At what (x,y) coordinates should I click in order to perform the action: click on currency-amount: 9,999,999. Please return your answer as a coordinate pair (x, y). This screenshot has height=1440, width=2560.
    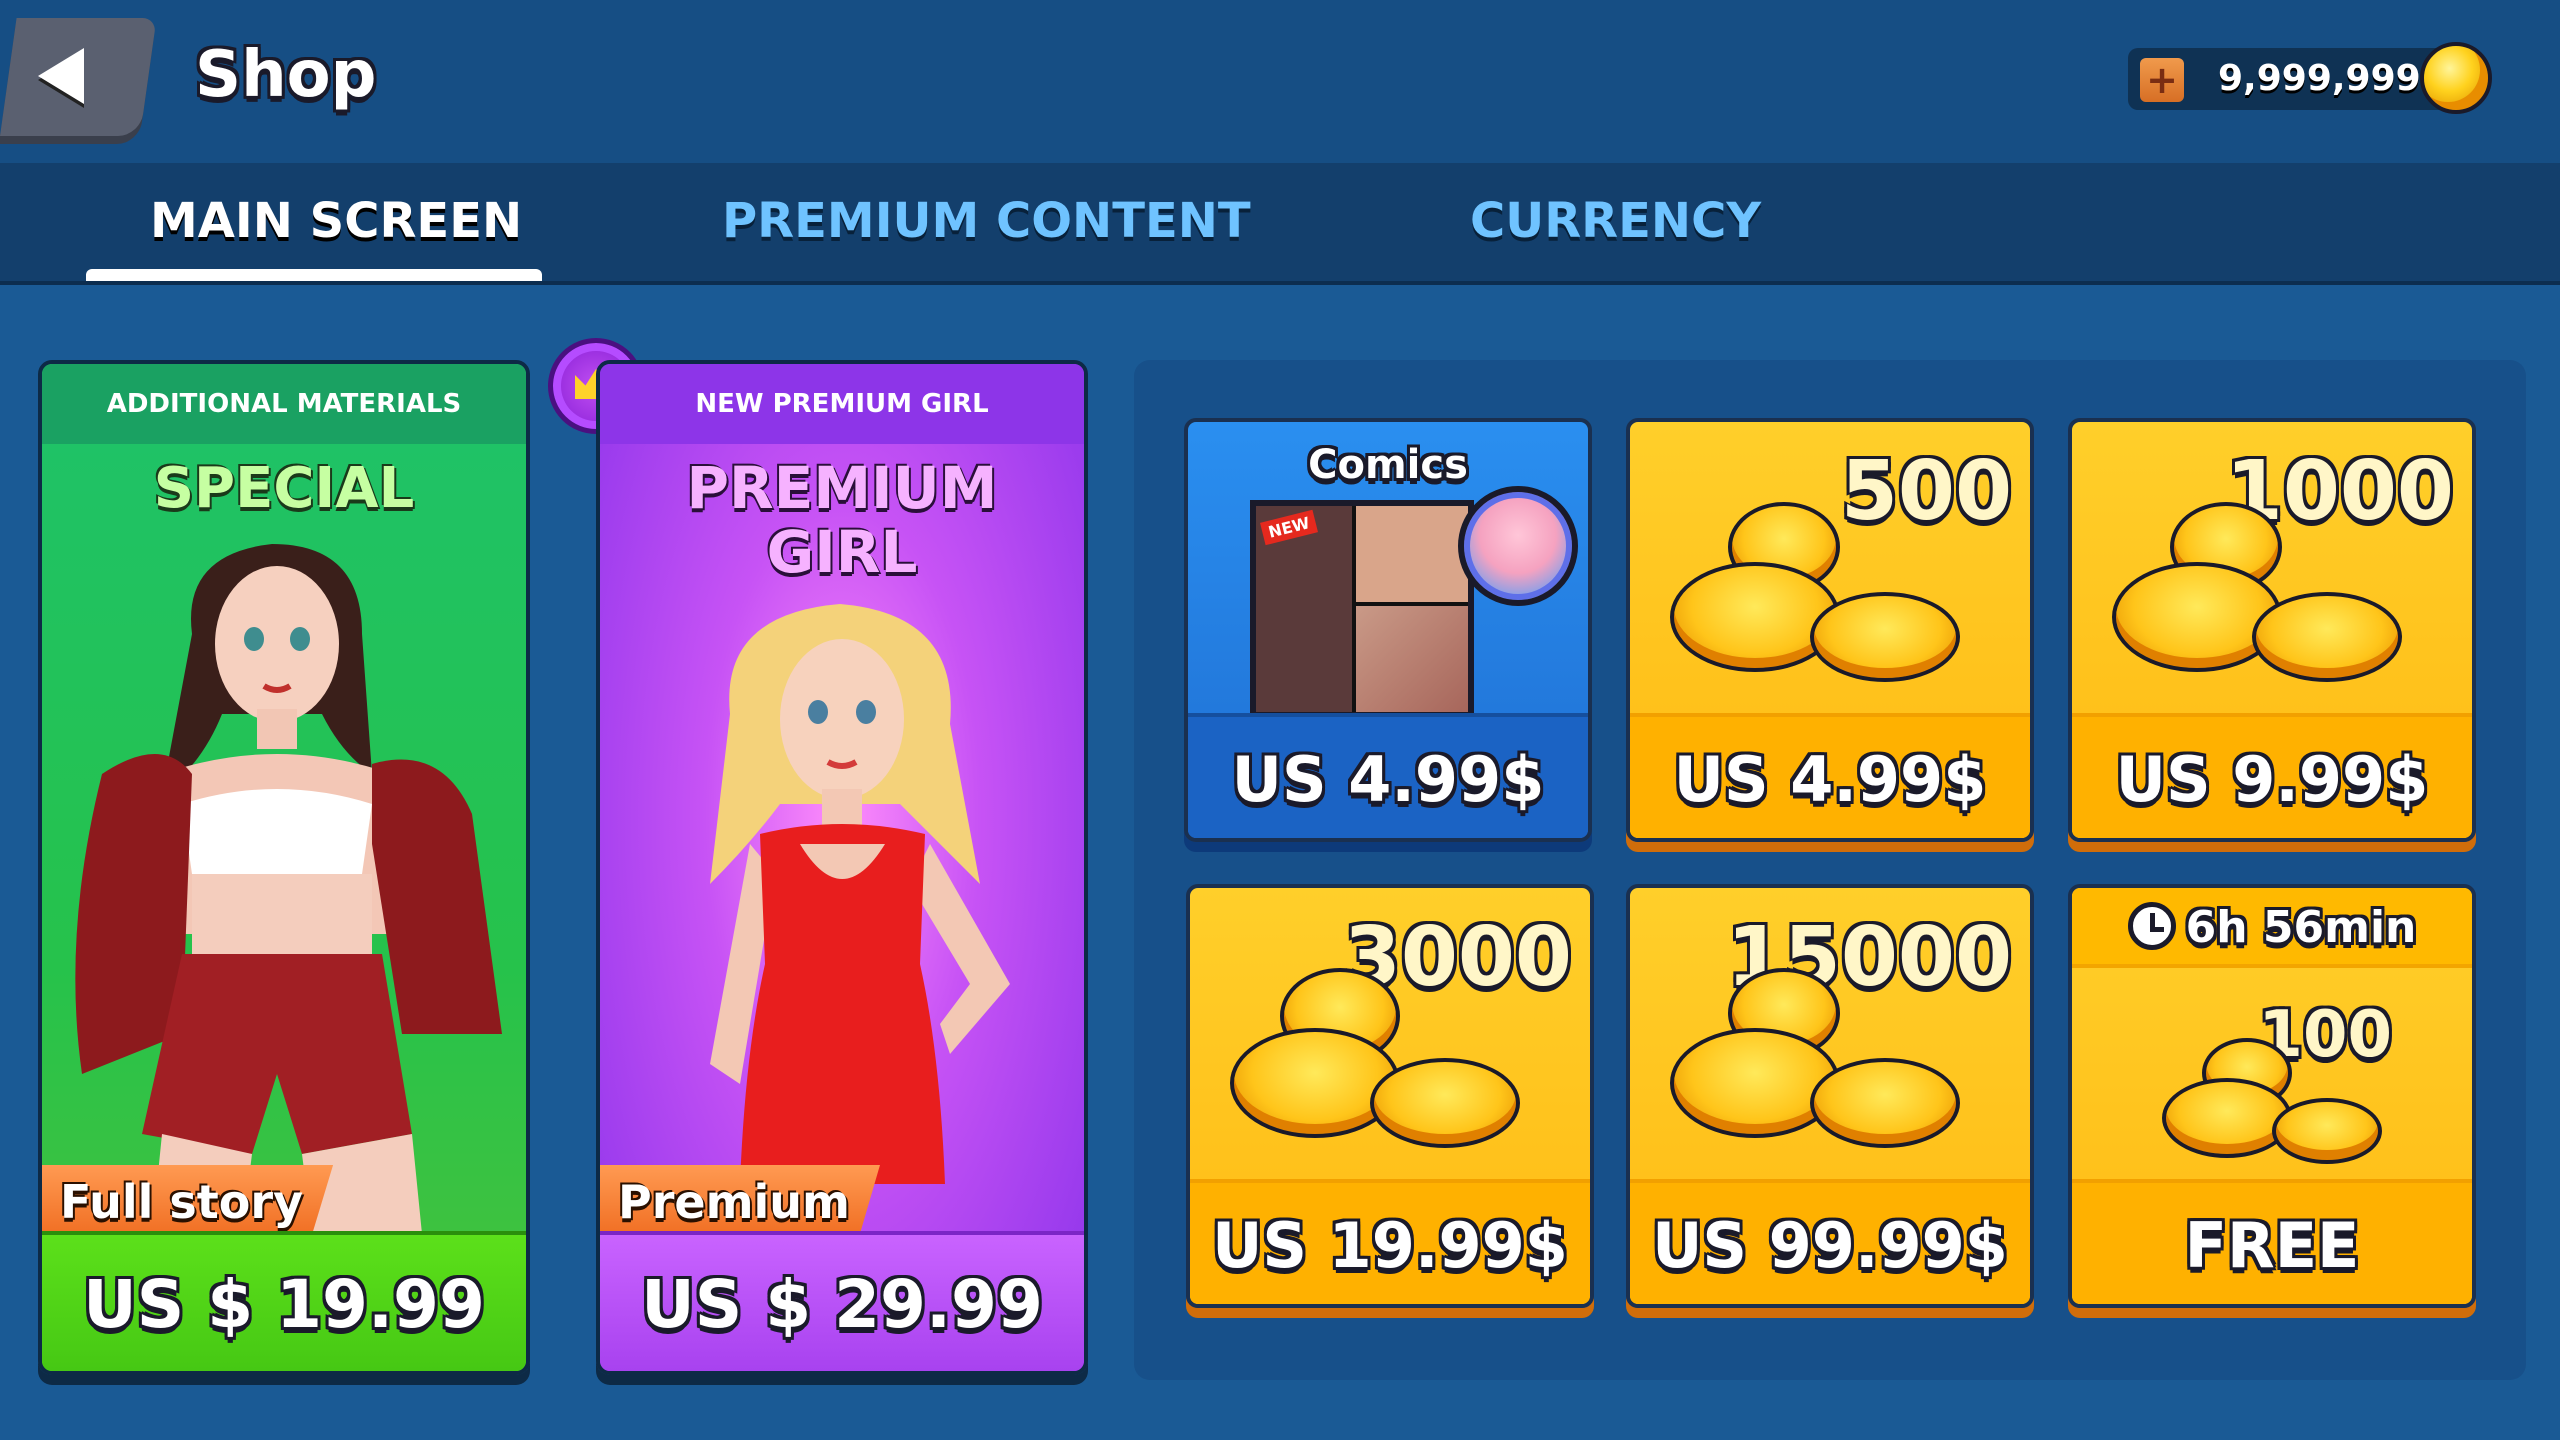
    Looking at the image, I should click on (2319, 78).